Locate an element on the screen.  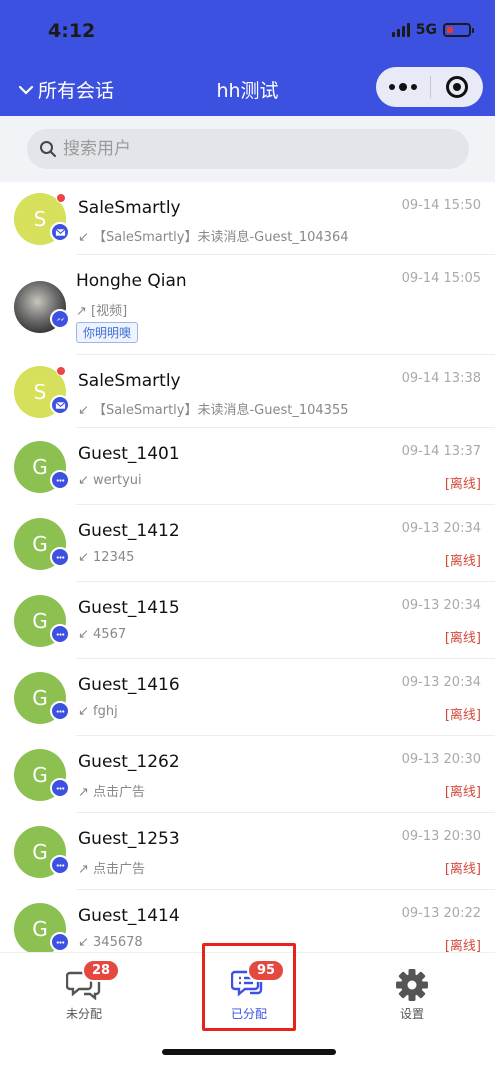
tab-label: 设置 is located at coordinates (411, 1014).